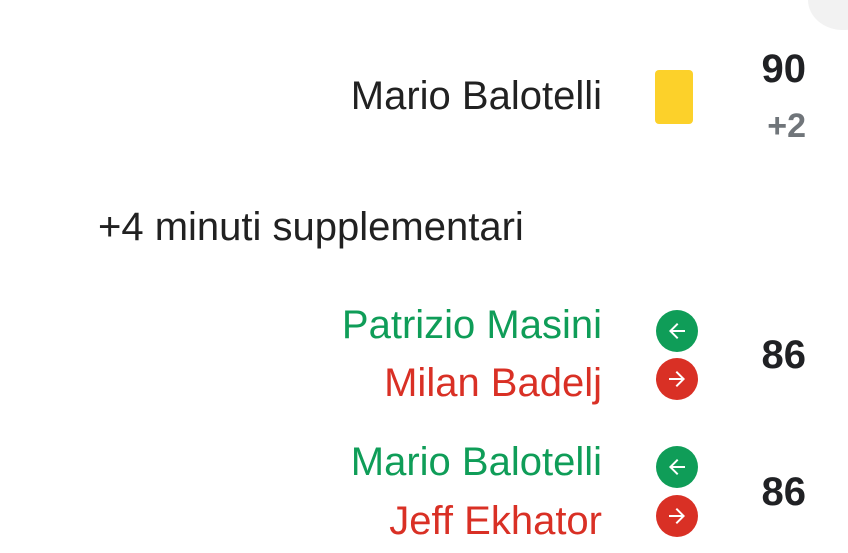 This screenshot has width=848, height=553. What do you see at coordinates (476, 462) in the screenshot?
I see `sub-player-in: Mario Balotelli` at bounding box center [476, 462].